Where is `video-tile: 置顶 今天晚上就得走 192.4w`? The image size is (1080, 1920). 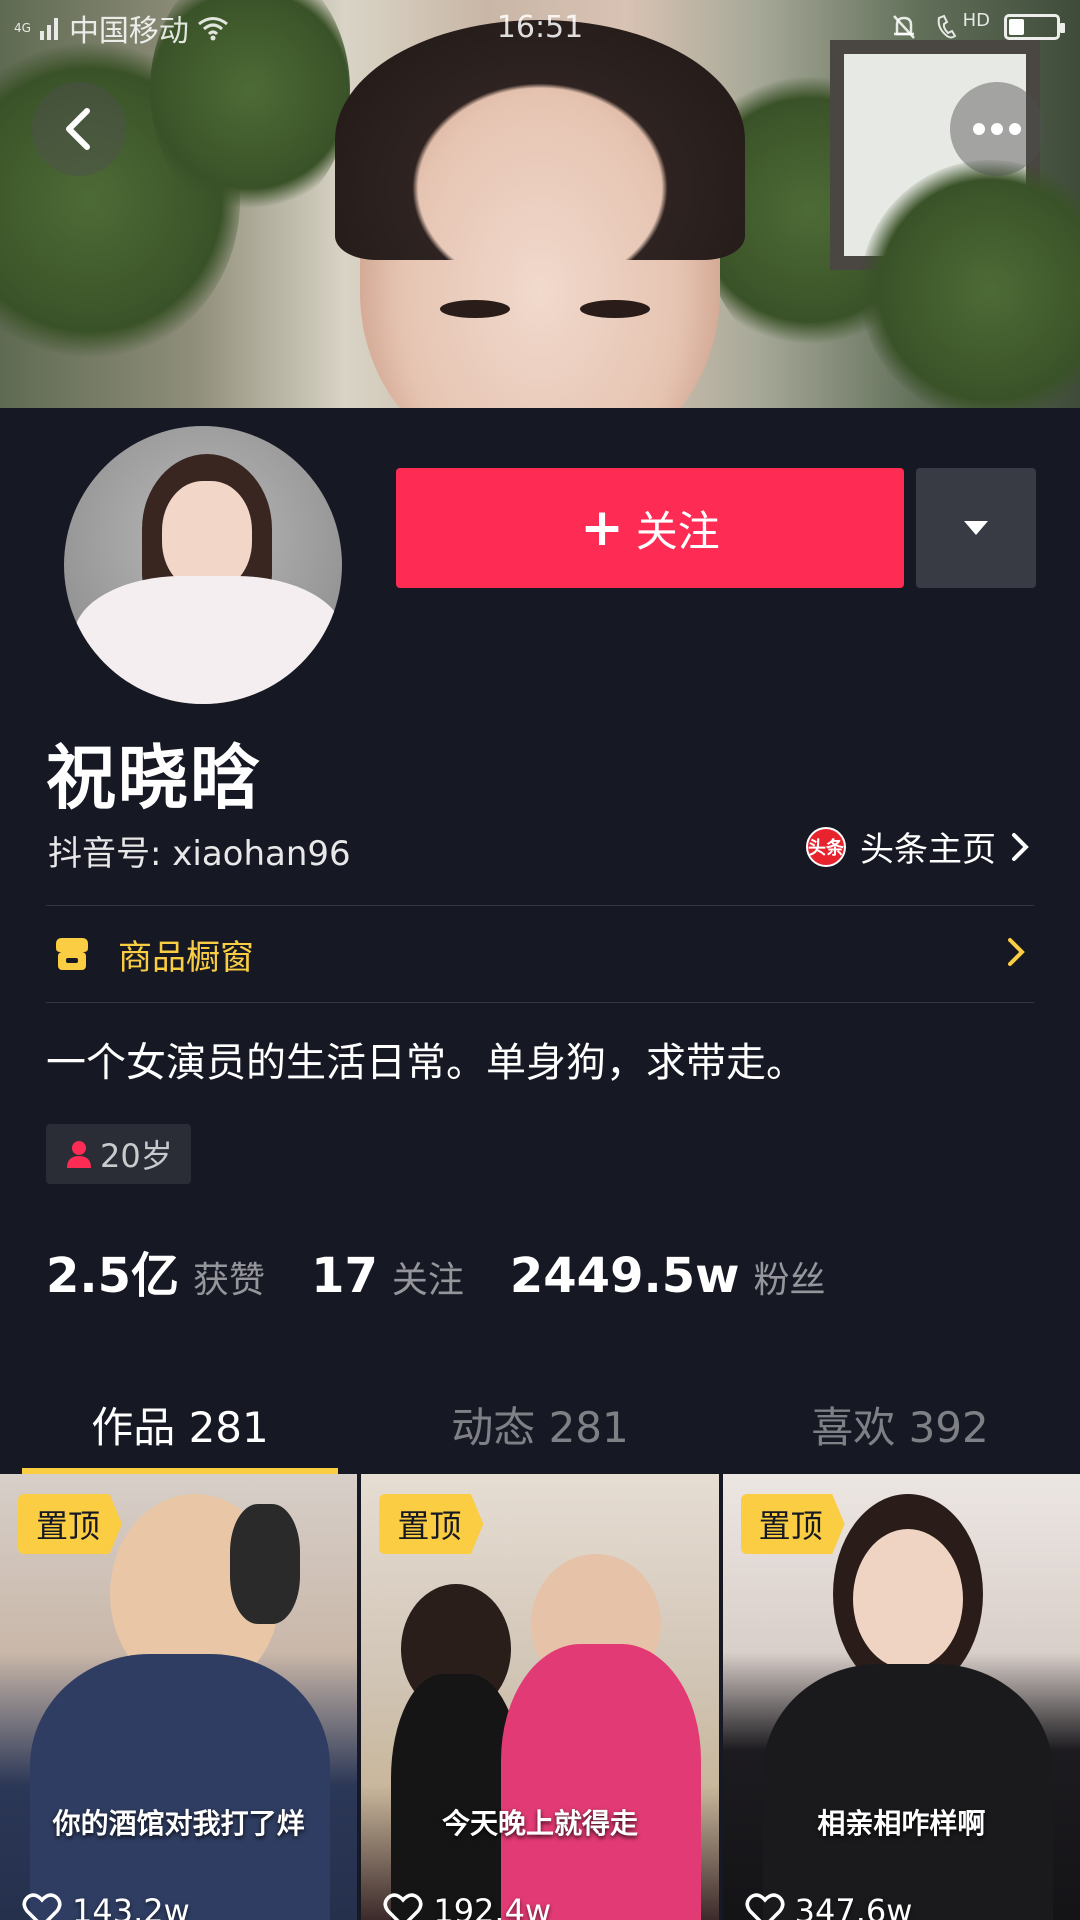 video-tile: 置顶 今天晚上就得走 192.4w is located at coordinates (540, 1697).